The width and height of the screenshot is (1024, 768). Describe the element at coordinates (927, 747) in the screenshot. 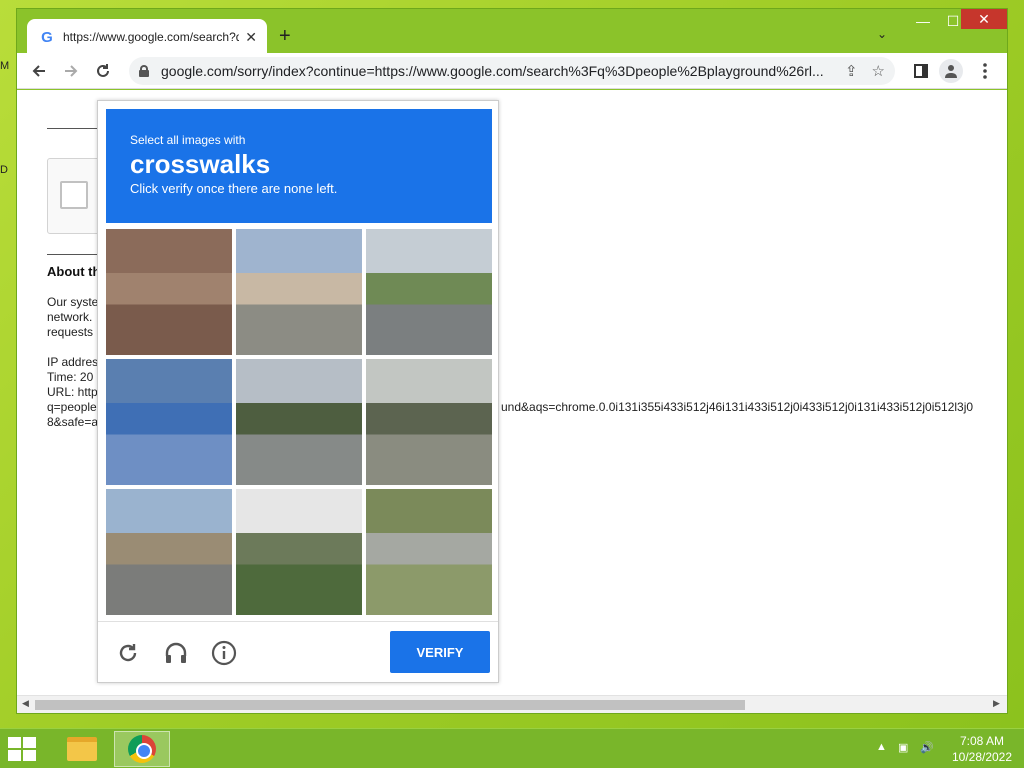

I see `volume-icon: 🔊` at that location.